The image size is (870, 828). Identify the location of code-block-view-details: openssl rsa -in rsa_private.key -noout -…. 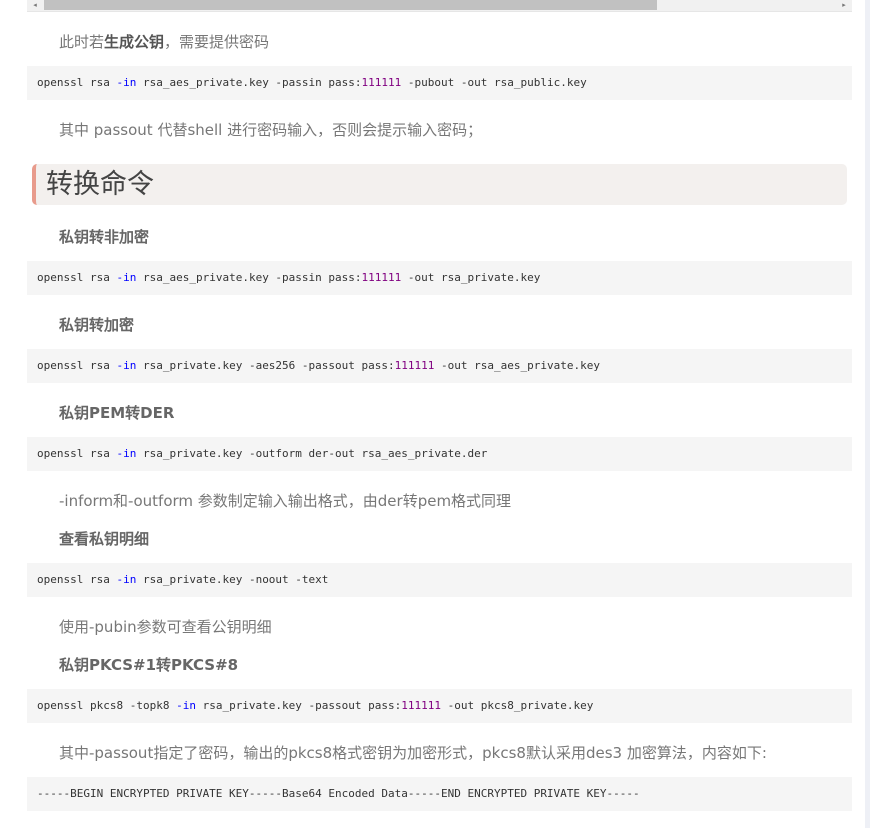
(439, 580).